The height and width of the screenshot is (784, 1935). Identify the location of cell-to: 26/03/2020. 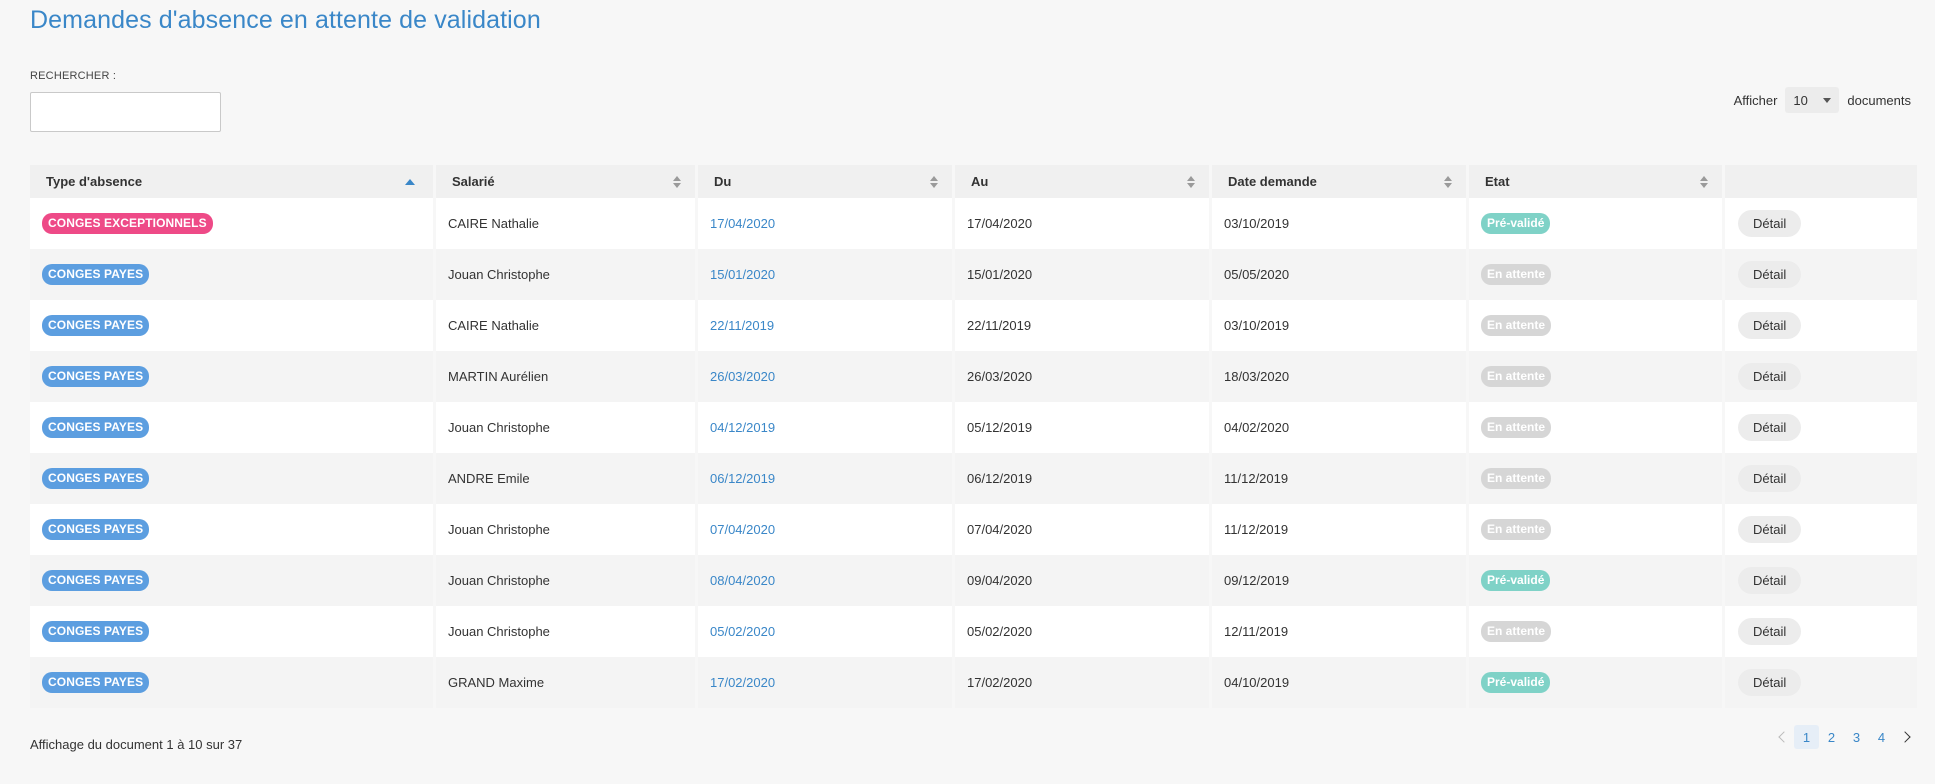
(1083, 376).